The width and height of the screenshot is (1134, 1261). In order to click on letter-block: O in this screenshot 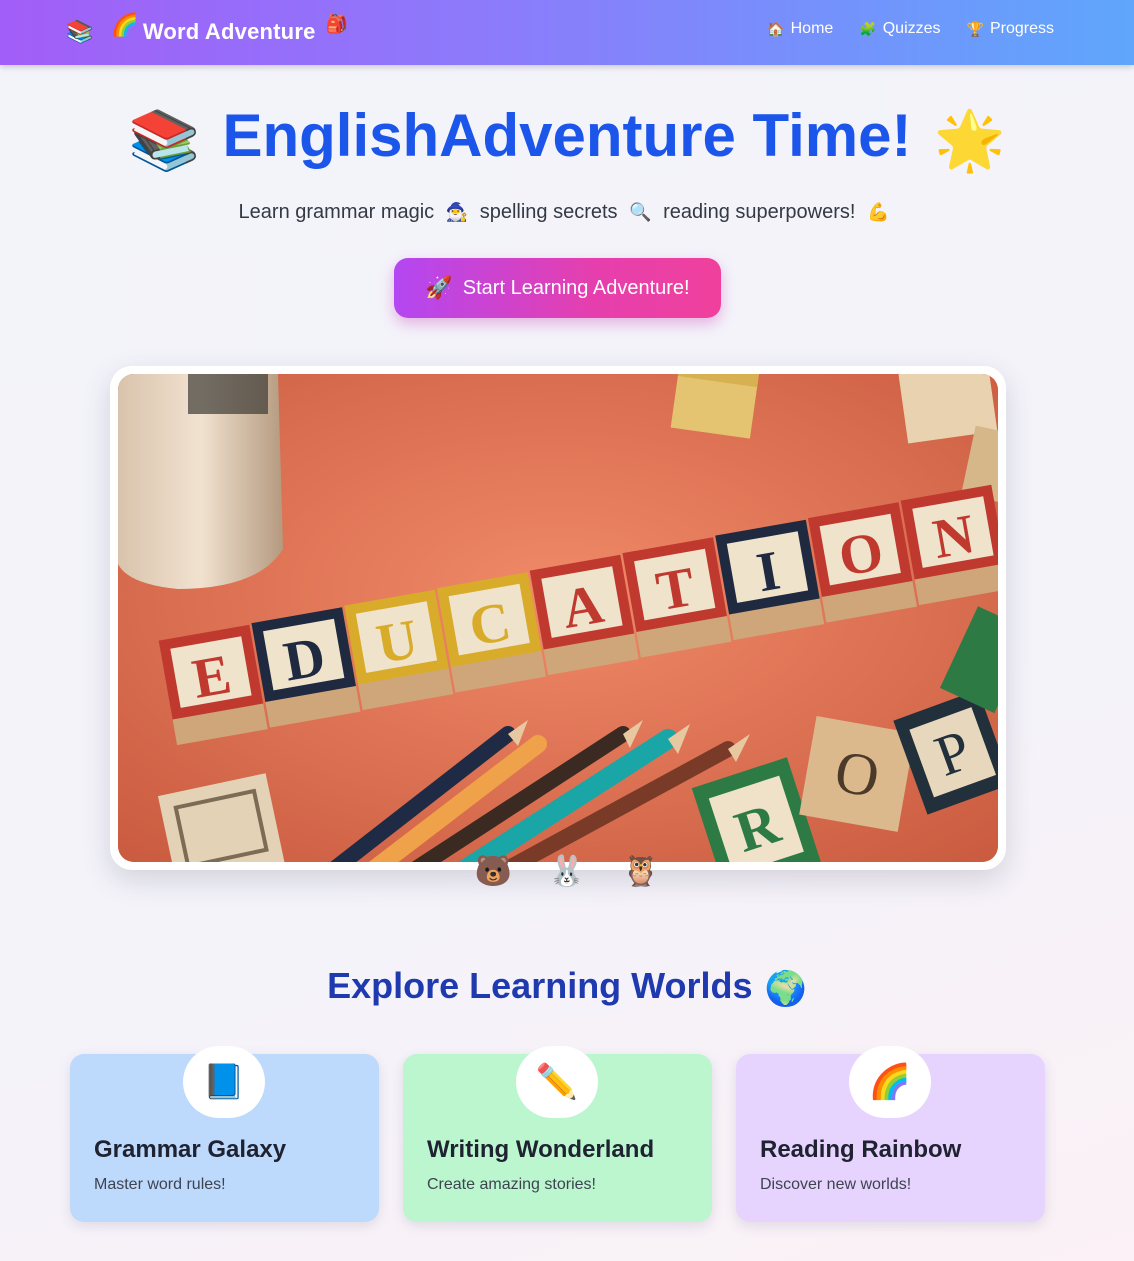, I will do `click(862, 562)`.